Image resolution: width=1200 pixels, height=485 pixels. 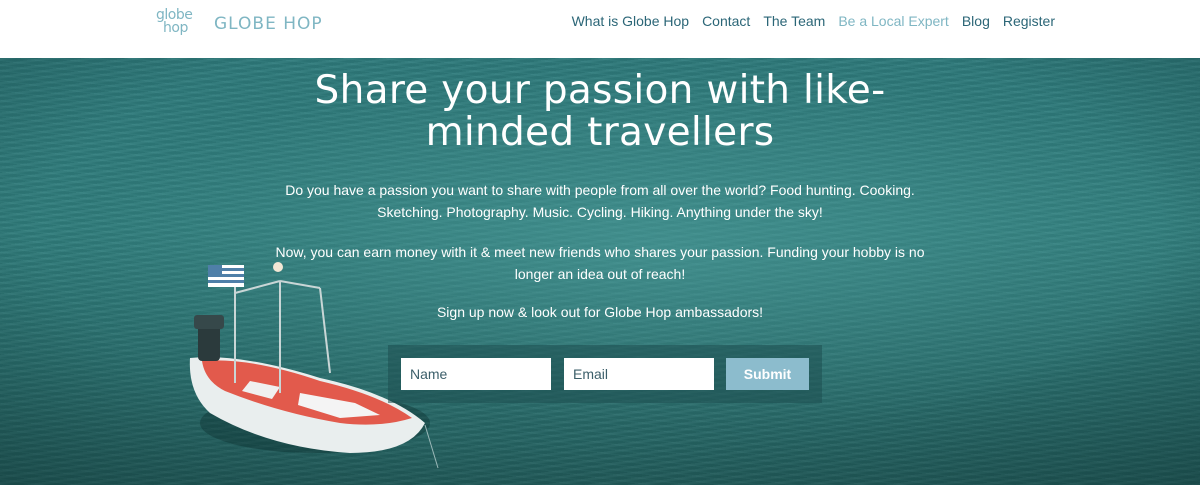 What do you see at coordinates (726, 21) in the screenshot?
I see `nav-contact: Contact` at bounding box center [726, 21].